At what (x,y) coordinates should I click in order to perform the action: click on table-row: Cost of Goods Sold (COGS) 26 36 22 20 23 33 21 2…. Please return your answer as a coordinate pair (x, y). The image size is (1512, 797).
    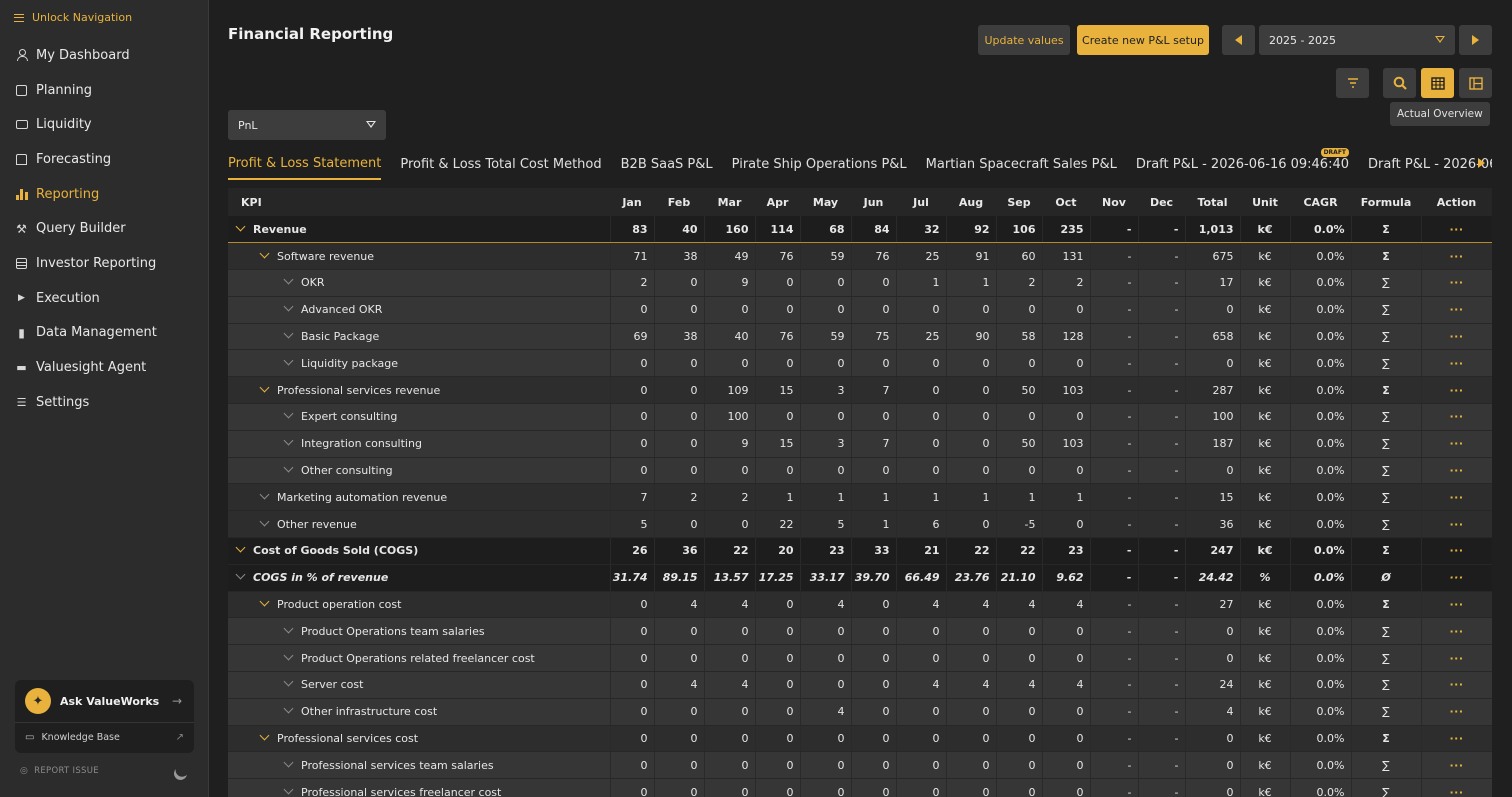
    Looking at the image, I should click on (860, 551).